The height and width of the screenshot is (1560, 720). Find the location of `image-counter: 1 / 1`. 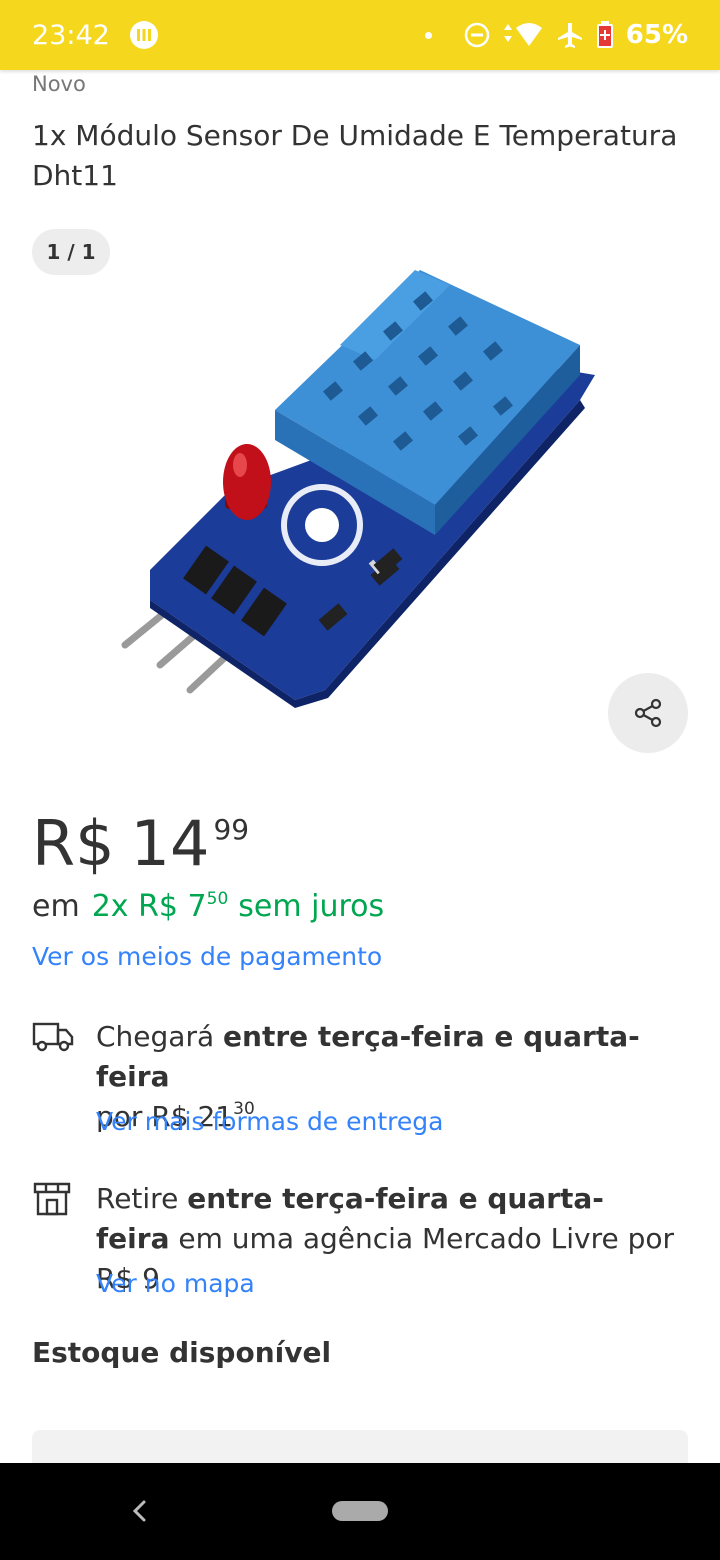

image-counter: 1 / 1 is located at coordinates (71, 252).